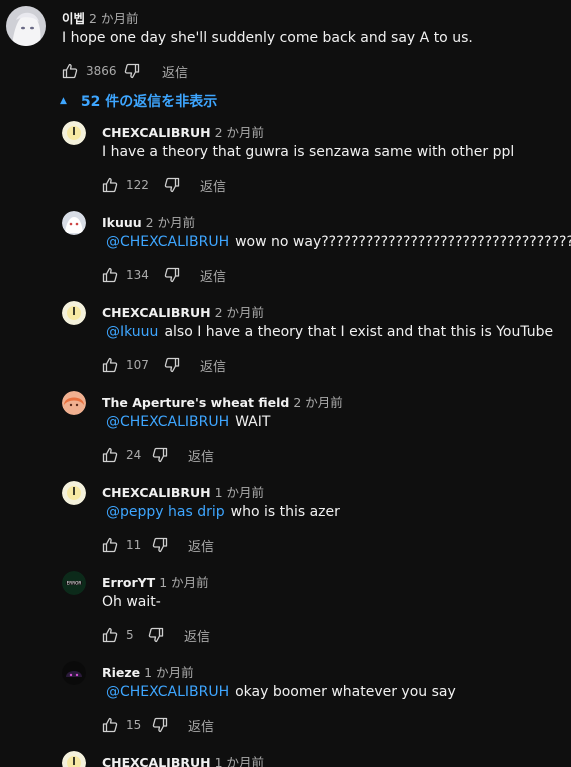  I want to click on comment-author: Rieze 1 か月前, so click(148, 671).